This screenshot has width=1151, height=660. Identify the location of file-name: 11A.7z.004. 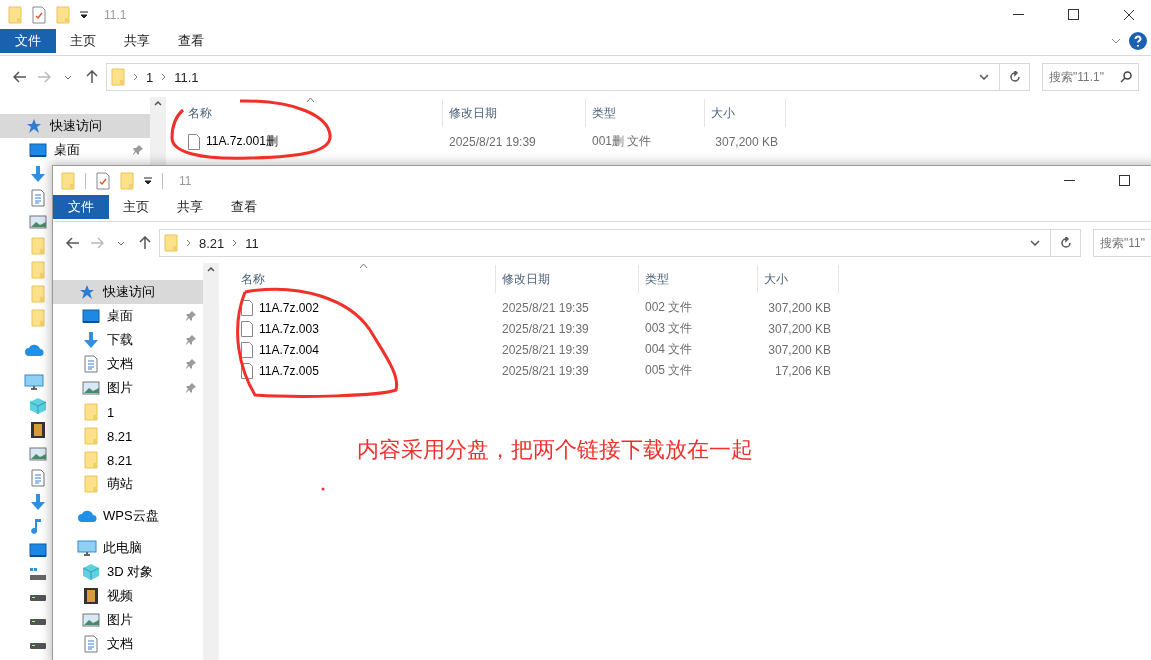
(357, 349).